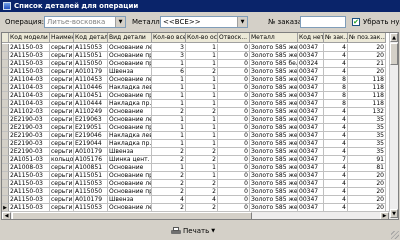  Describe the element at coordinates (91, 128) in the screenshot. I see `cell-part-code: E219051` at that location.